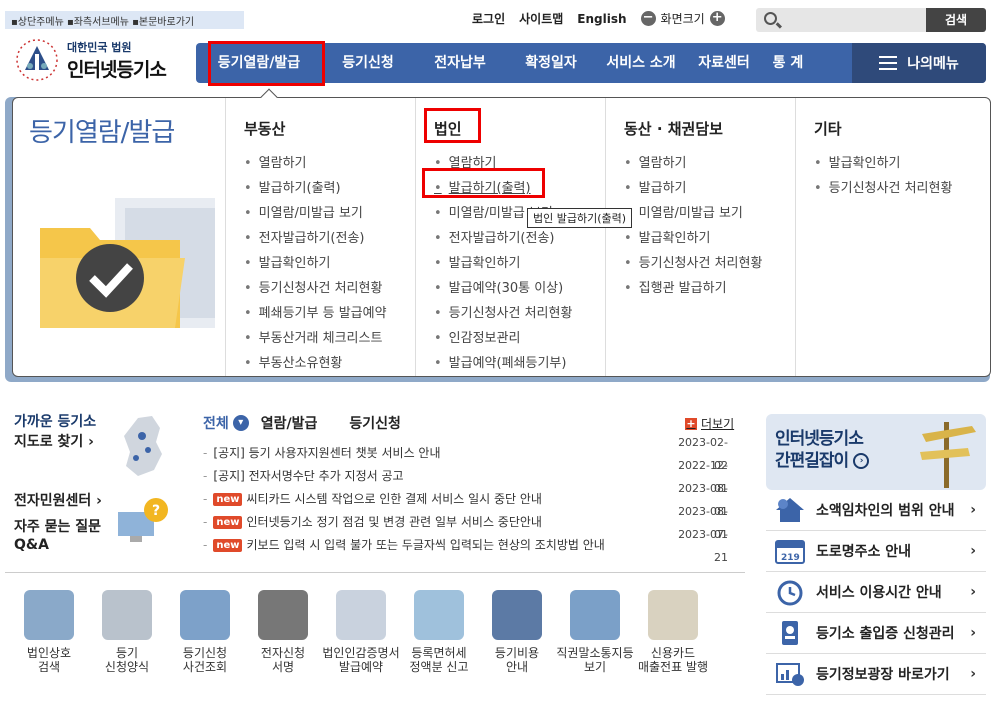 This screenshot has width=999, height=707. I want to click on quick-label: 등록면허세, so click(439, 653).